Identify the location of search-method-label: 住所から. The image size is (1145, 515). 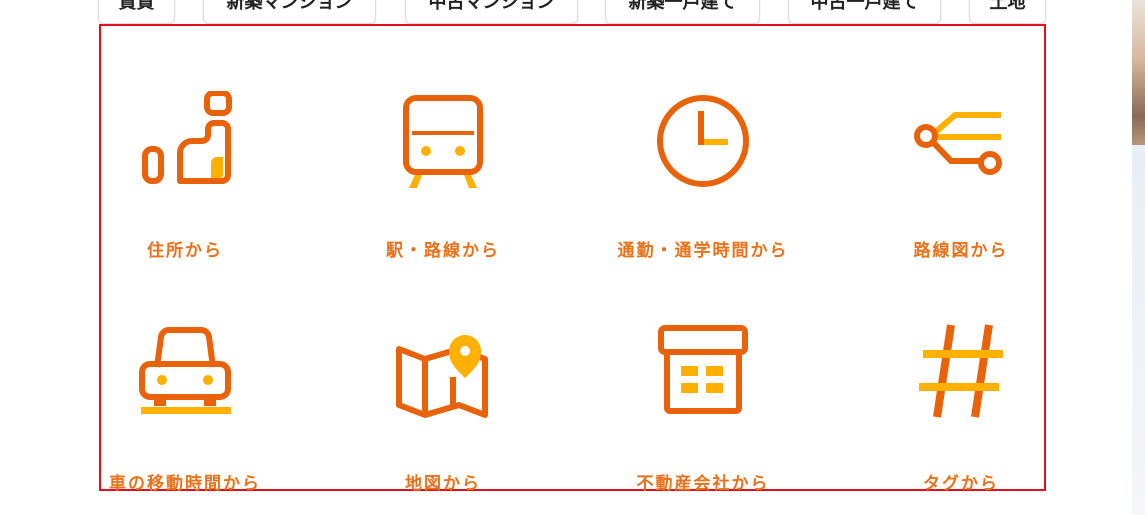
(185, 251).